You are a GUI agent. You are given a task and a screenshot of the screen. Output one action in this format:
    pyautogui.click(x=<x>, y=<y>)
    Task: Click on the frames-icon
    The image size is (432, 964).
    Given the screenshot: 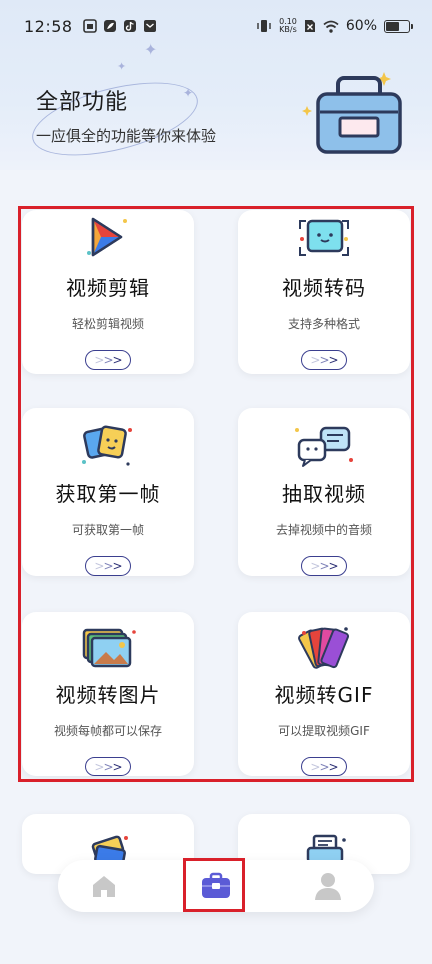 What is the action you would take?
    pyautogui.click(x=108, y=445)
    